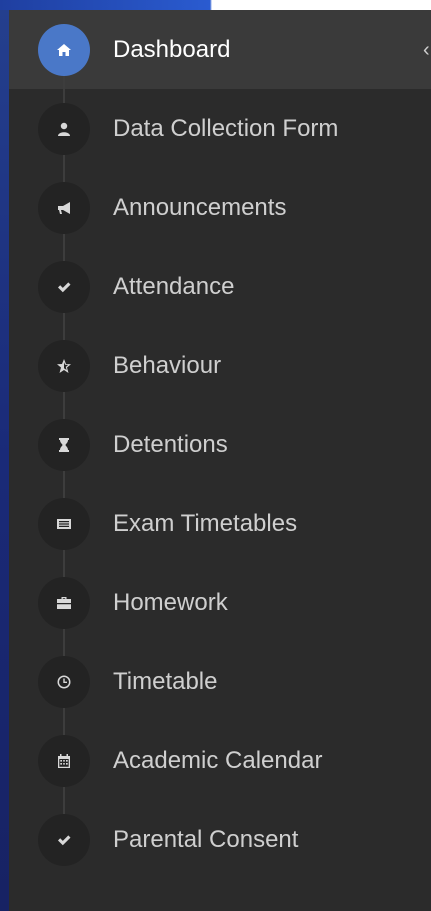 The image size is (431, 911). Describe the element at coordinates (4, 460) in the screenshot. I see `left-edge-strip` at that location.